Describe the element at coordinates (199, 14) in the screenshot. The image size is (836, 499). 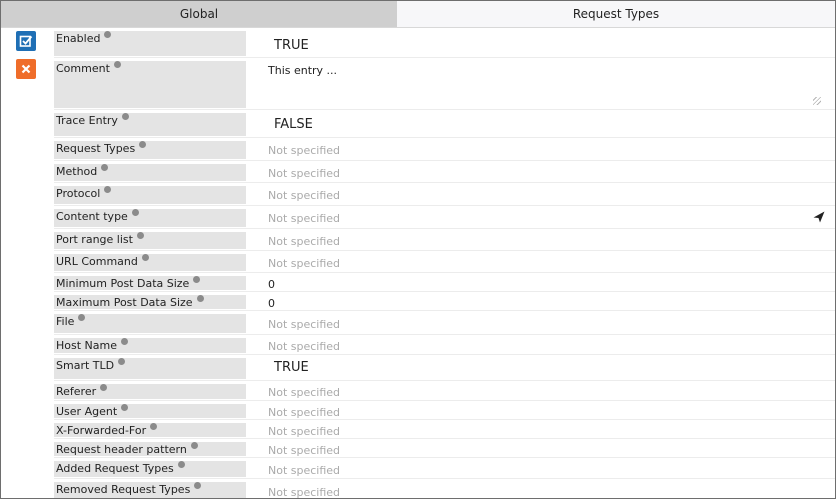
I see `tab-global: Global` at that location.